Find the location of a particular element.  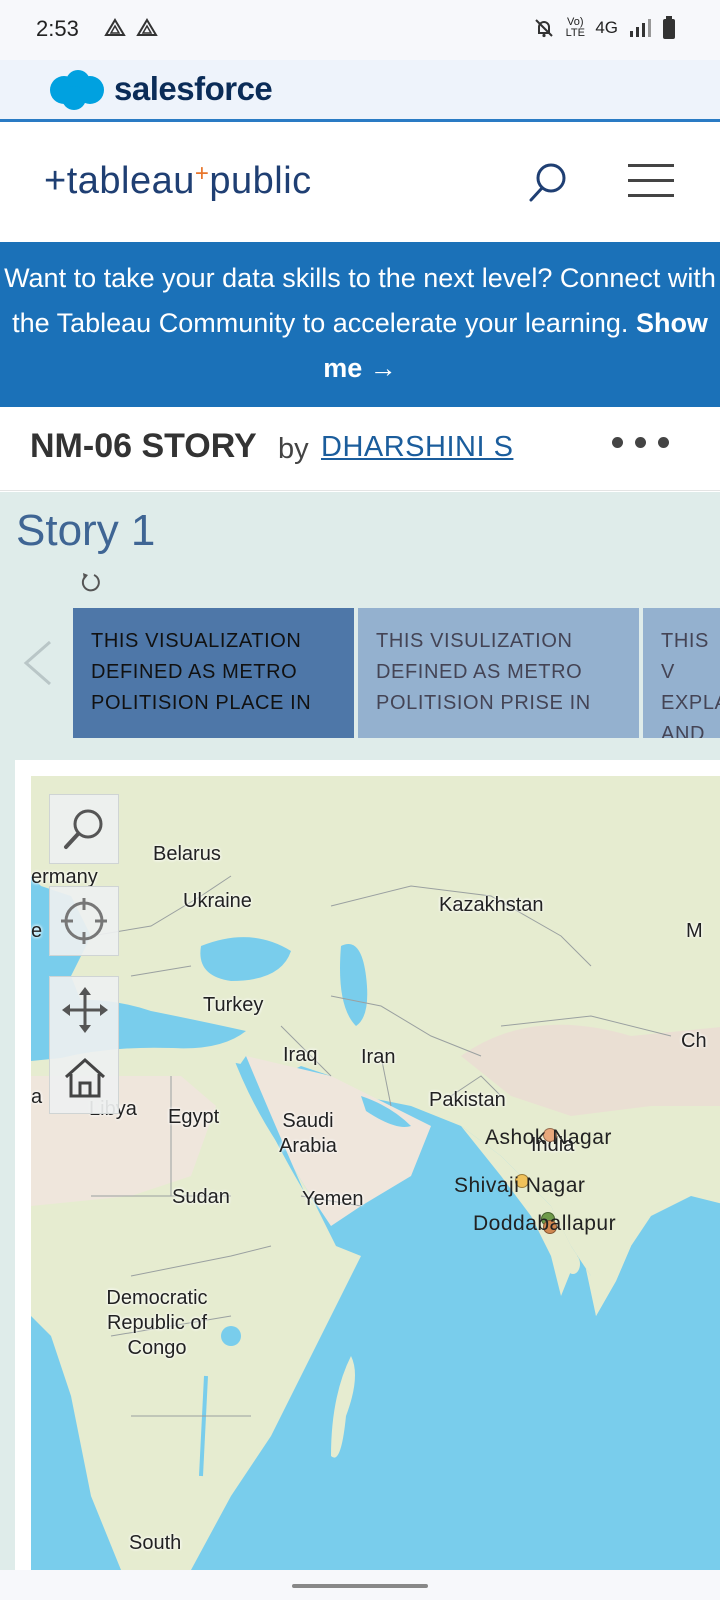

gesture-handle is located at coordinates (360, 1586).